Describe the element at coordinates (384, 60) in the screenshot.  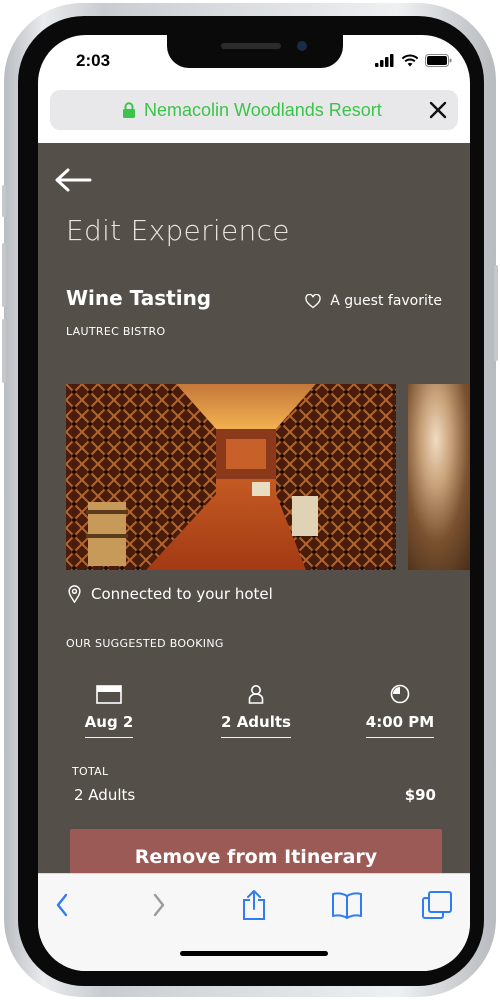
I see `signal-icon` at that location.